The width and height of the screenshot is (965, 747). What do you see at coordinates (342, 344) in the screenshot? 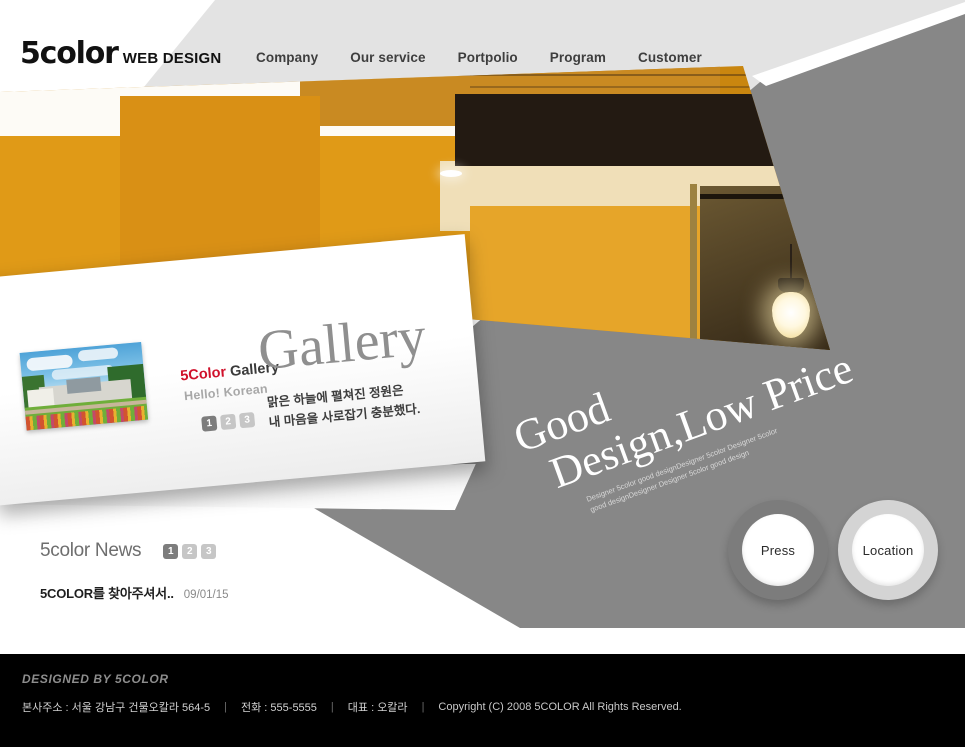
I see `gallery-title: Gallery` at bounding box center [342, 344].